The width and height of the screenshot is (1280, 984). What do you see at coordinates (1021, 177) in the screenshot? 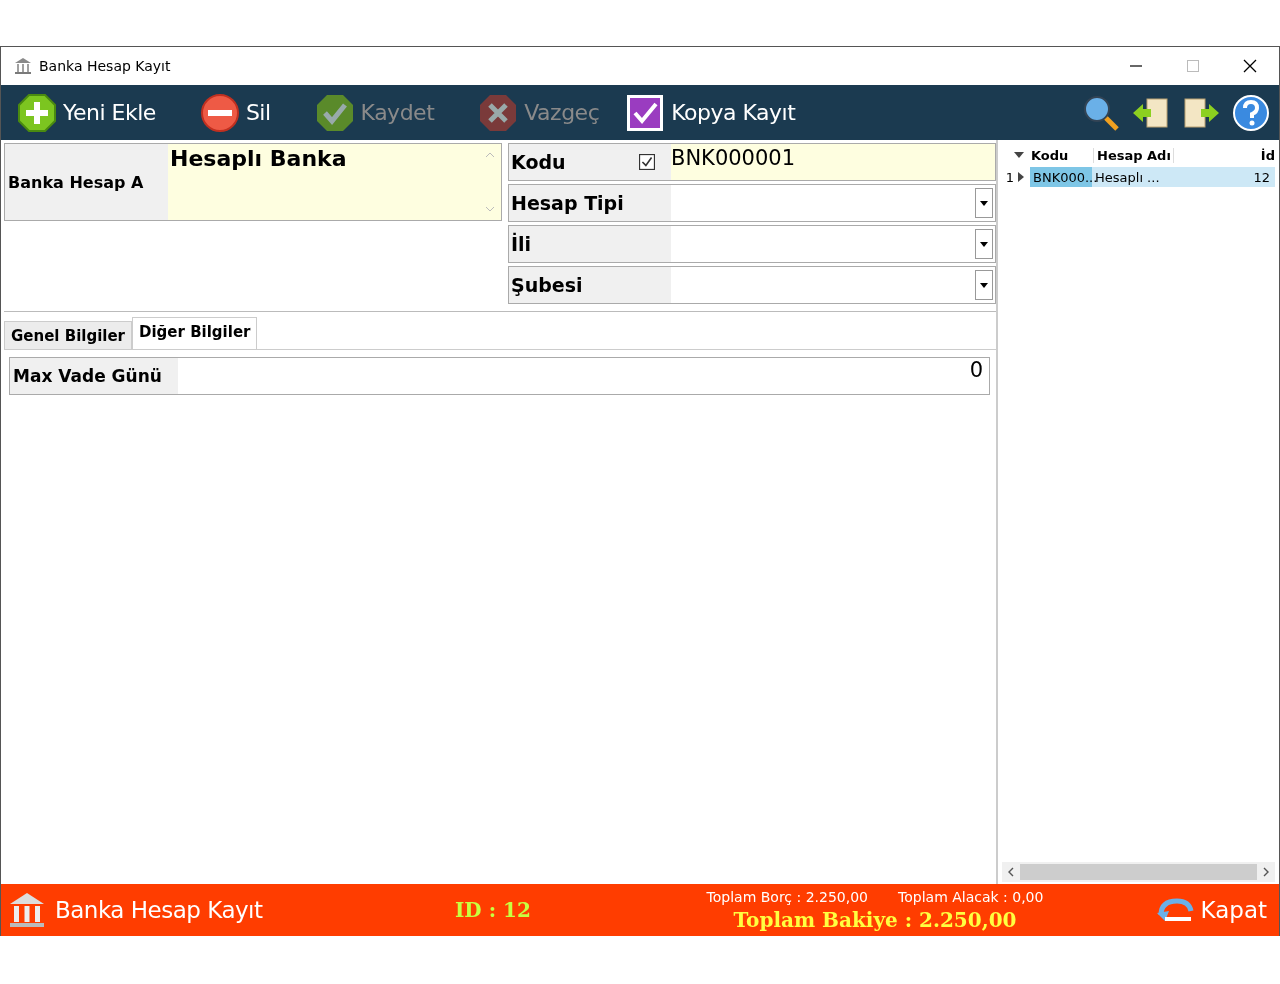
I see `row-pointer-icon` at bounding box center [1021, 177].